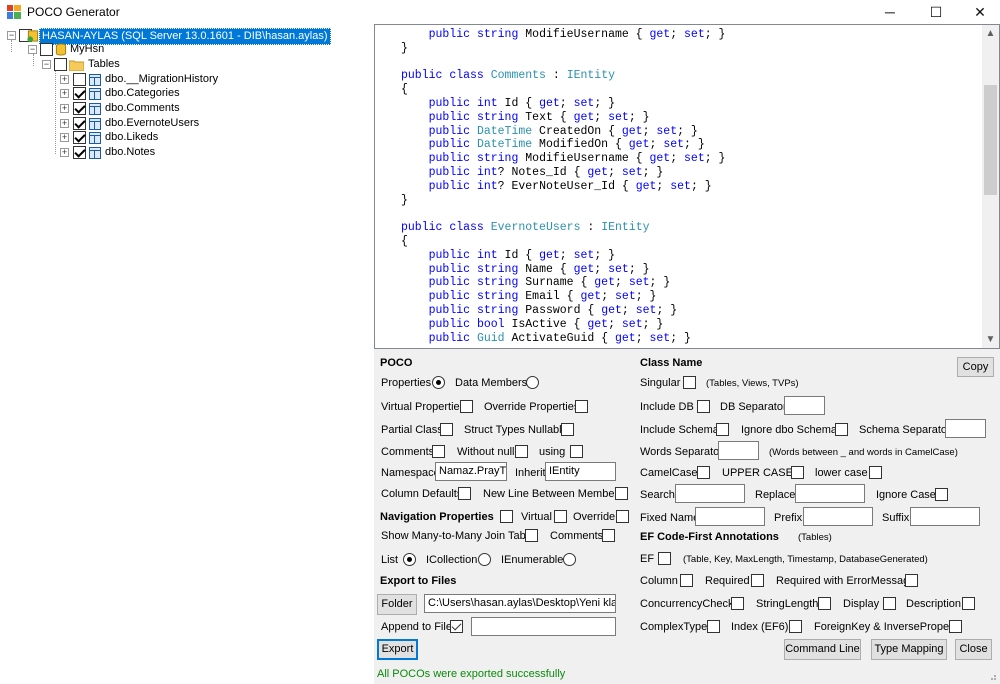 The height and width of the screenshot is (684, 1000). What do you see at coordinates (933, 604) in the screenshot?
I see `description-label: Description` at bounding box center [933, 604].